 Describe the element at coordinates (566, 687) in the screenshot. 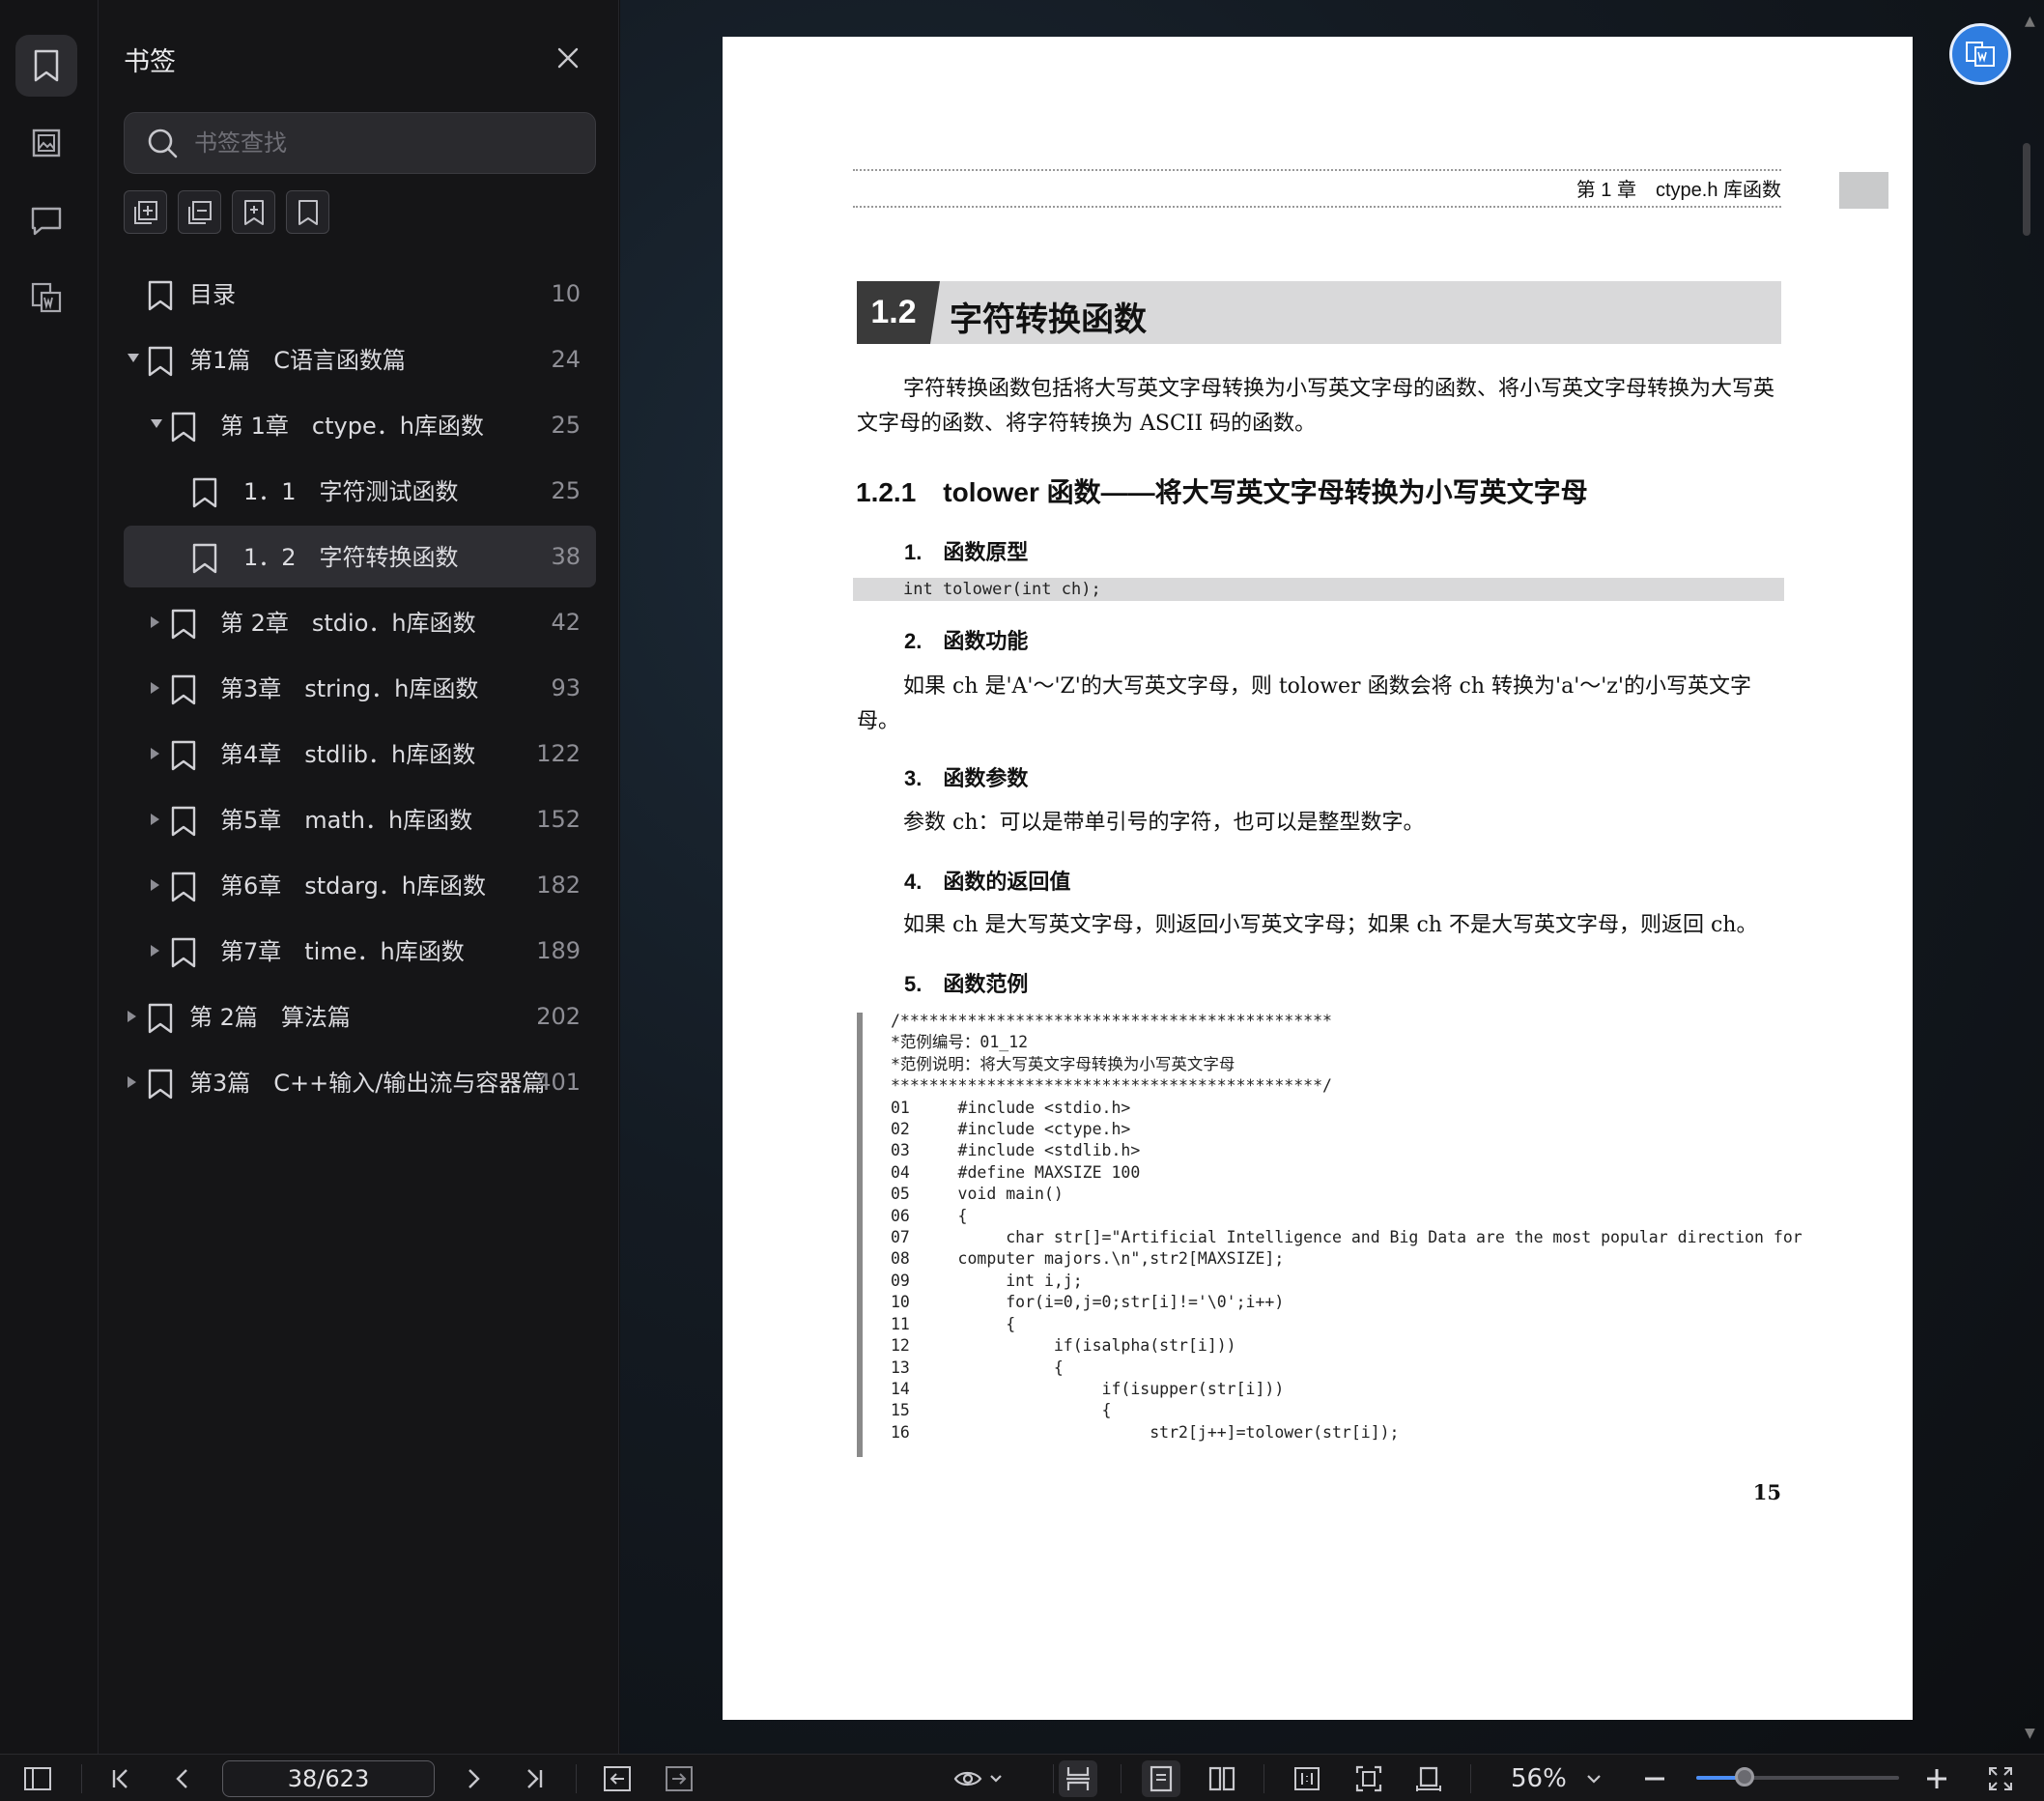

I see `bookmark-page-number: 93` at that location.